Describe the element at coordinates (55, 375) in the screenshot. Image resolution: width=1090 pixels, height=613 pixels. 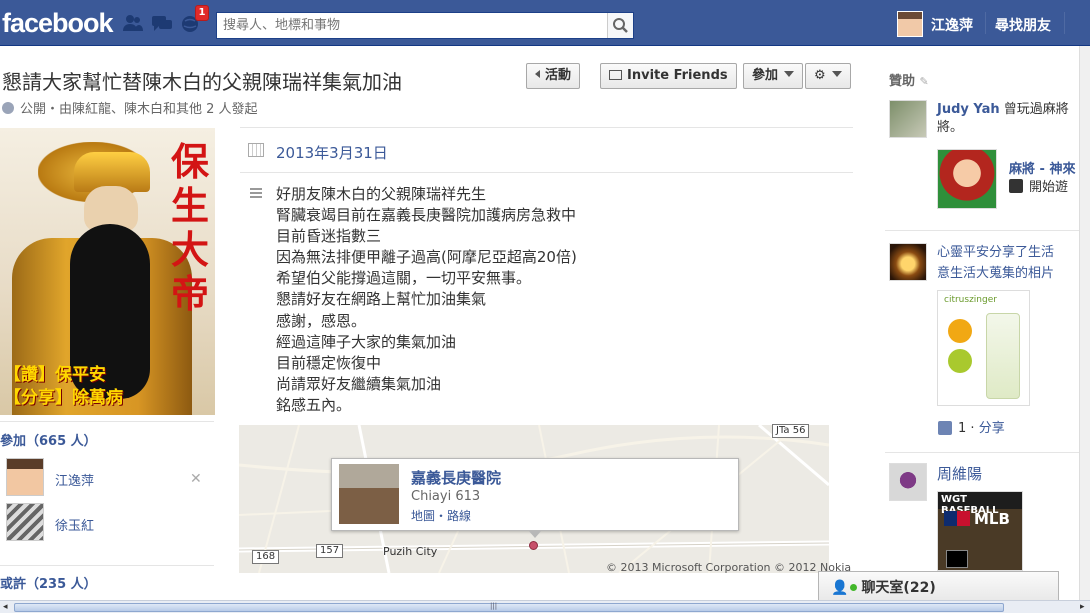
I see `poster-line-1: 【讚】保平安` at that location.